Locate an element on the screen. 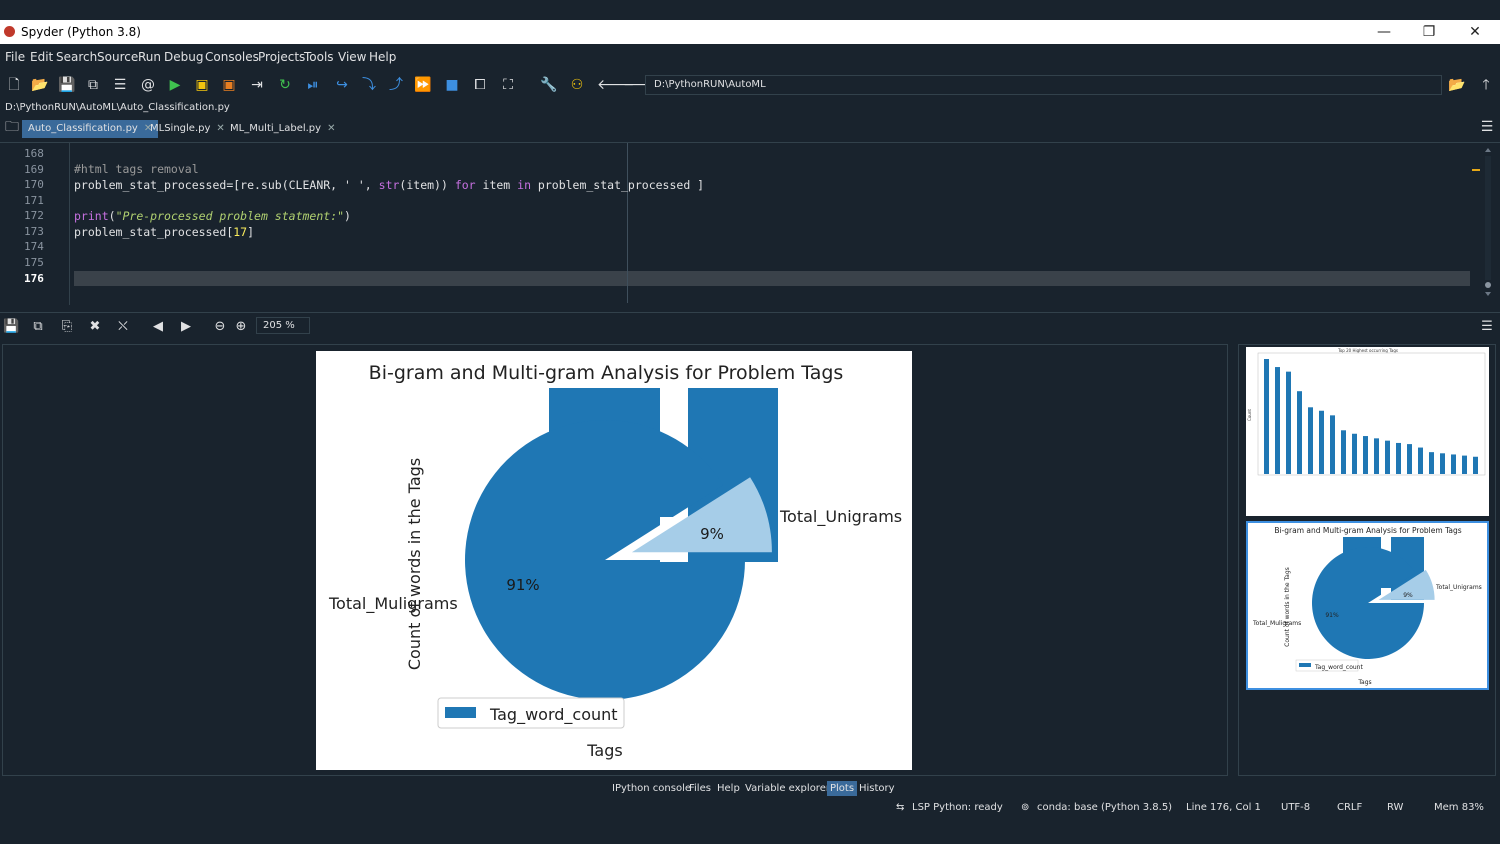  parent-dir-icon: 🡑 is located at coordinates (1486, 85).